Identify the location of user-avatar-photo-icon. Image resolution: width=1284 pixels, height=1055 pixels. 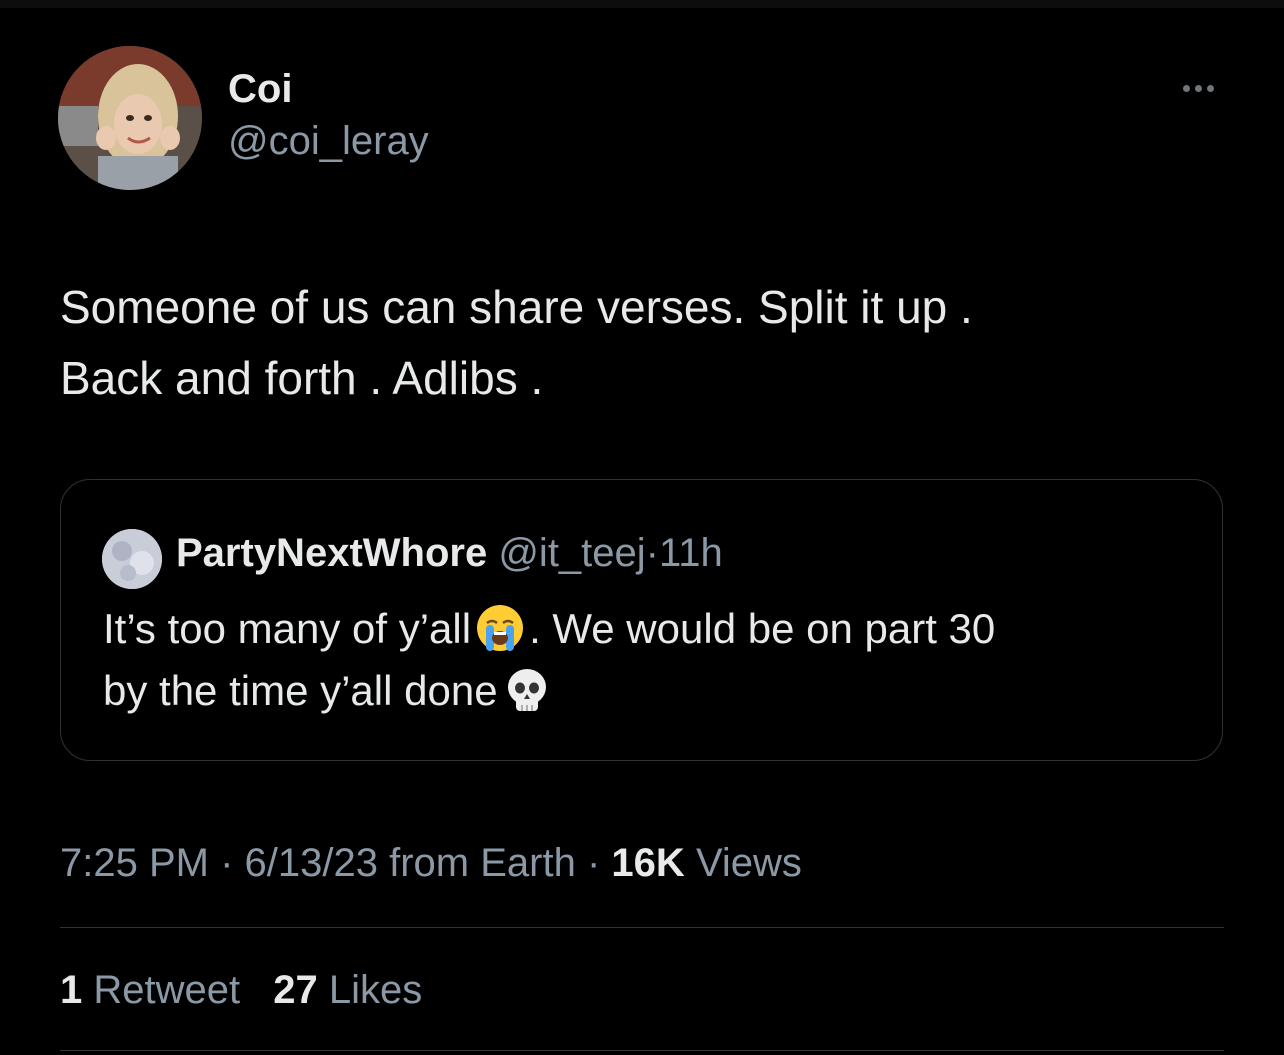
(130, 118).